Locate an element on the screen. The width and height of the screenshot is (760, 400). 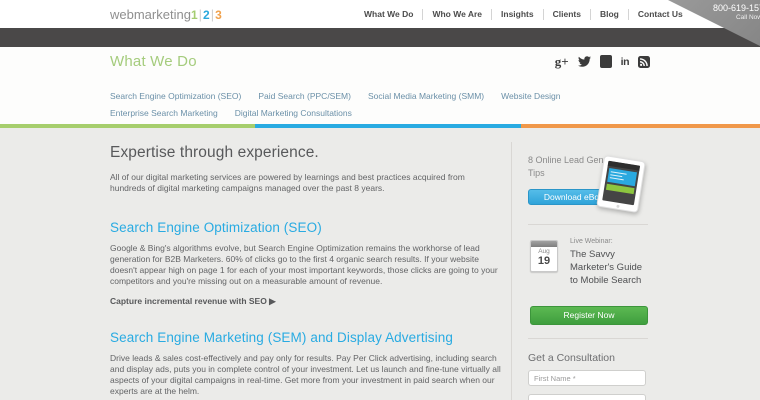
brand-word: webmarketing is located at coordinates (150, 14).